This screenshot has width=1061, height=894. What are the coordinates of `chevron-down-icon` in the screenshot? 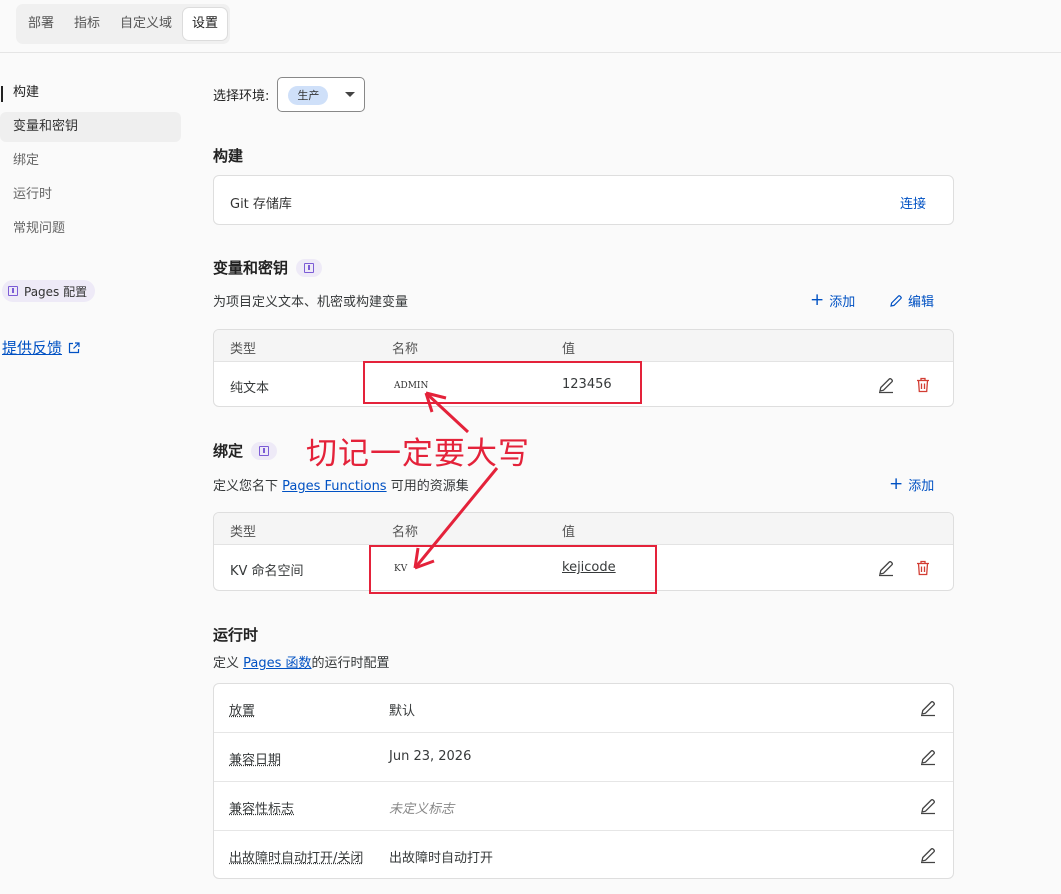 It's located at (350, 94).